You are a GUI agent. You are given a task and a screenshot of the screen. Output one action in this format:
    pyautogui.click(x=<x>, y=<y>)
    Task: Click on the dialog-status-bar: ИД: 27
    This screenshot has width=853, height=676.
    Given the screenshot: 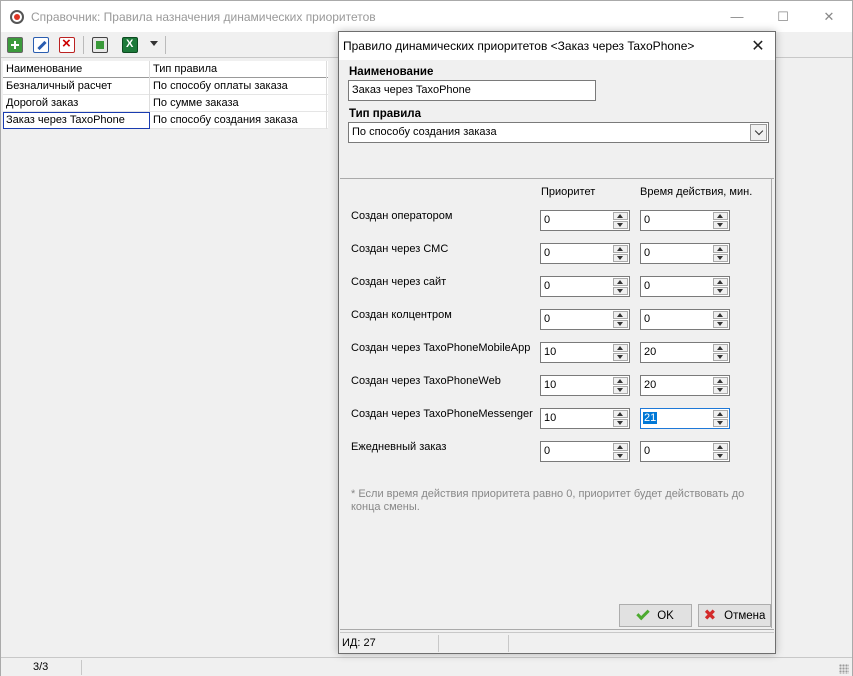 What is the action you would take?
    pyautogui.click(x=557, y=642)
    